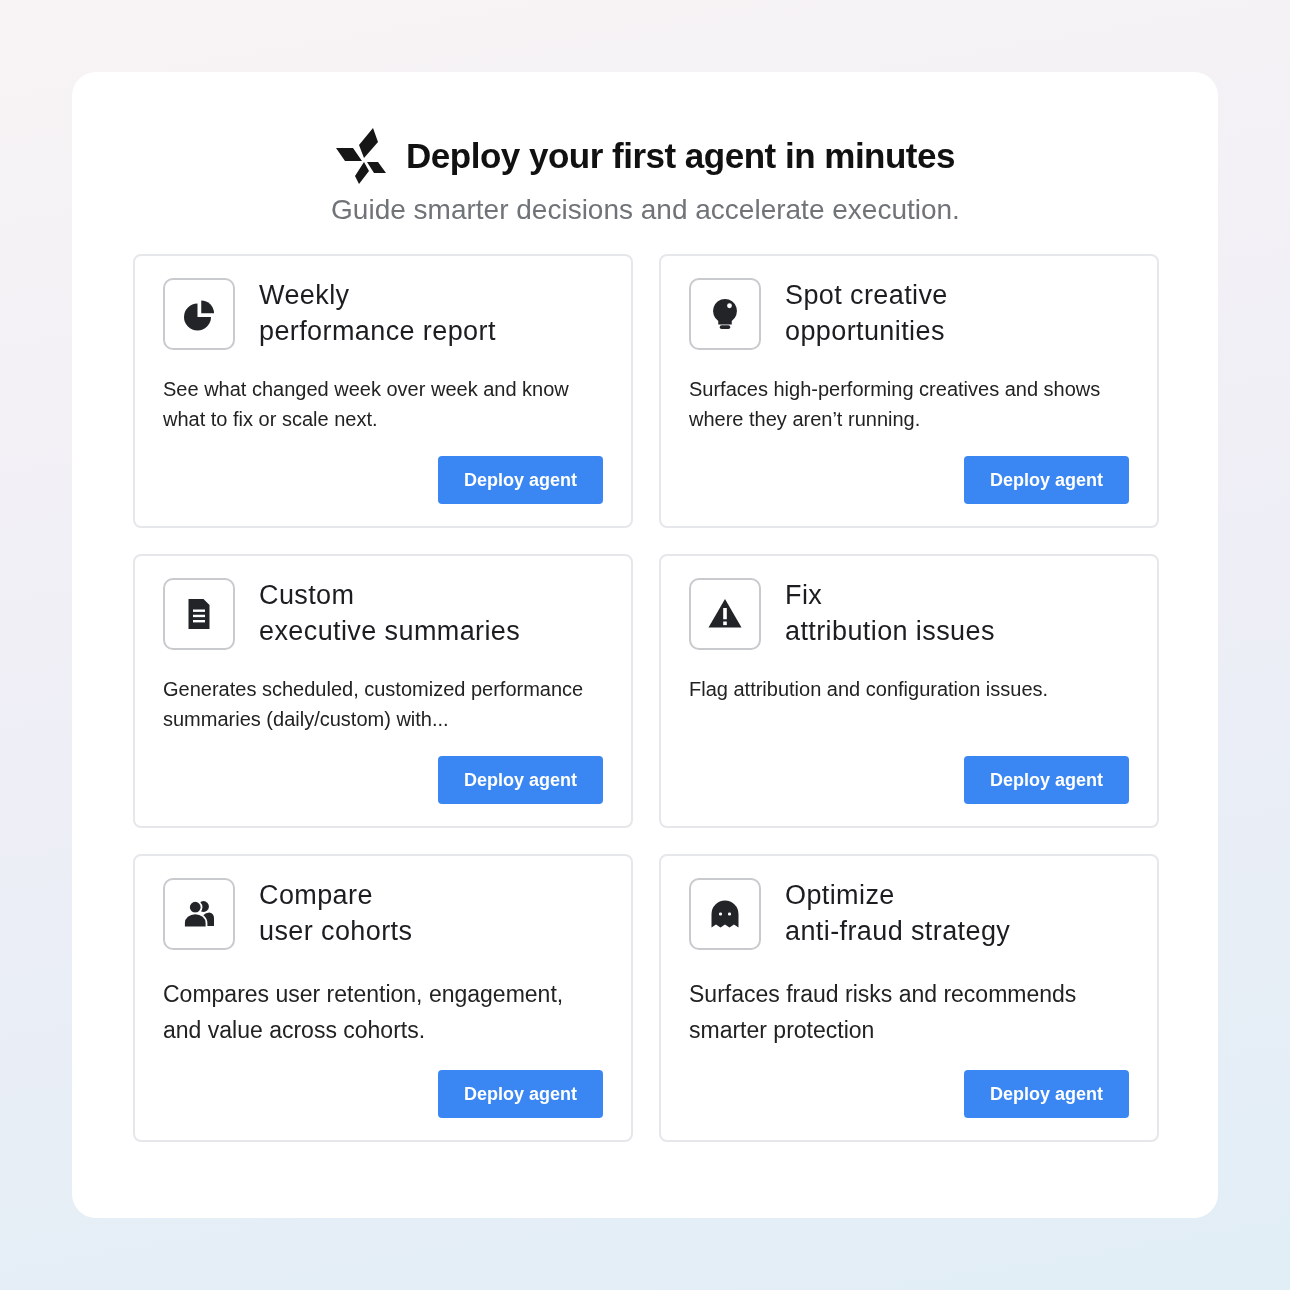 This screenshot has height=1290, width=1290. I want to click on card-description: Surfaces fraud risks and recommends smarter protection, so click(883, 1012).